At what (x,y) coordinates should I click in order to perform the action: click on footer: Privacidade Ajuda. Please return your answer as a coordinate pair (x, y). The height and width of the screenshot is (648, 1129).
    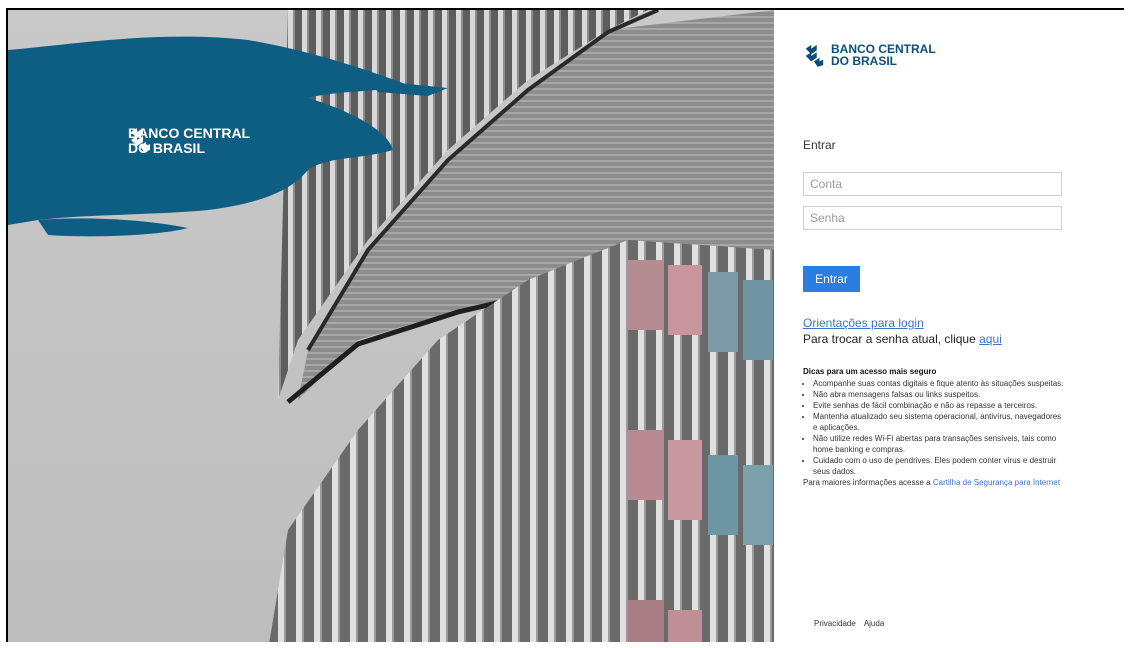
    Looking at the image, I should click on (849, 623).